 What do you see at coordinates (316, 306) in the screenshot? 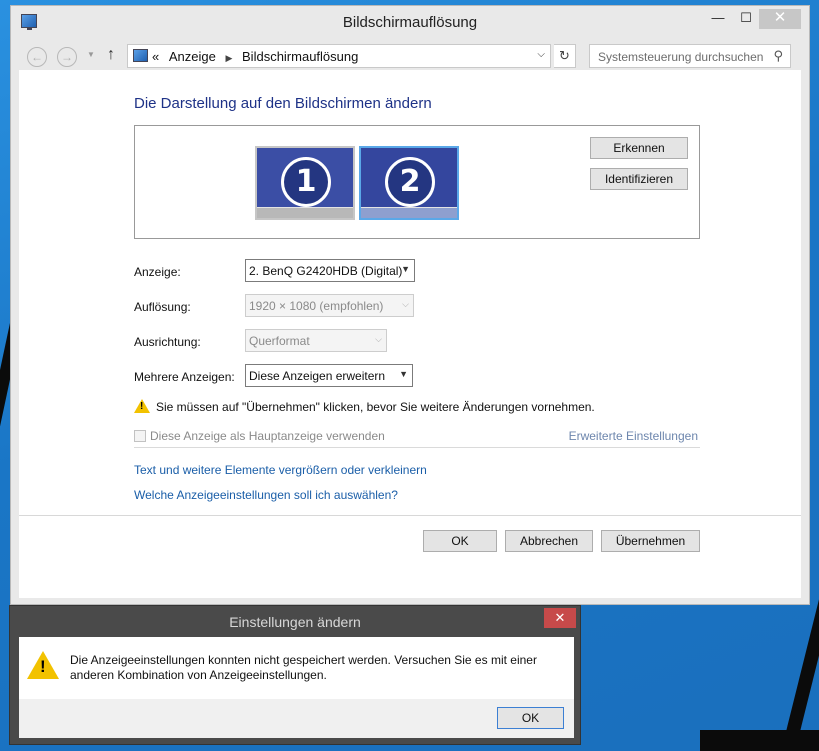
I see `resolution-select-value: 1920 × 1080 (empfohlen)` at bounding box center [316, 306].